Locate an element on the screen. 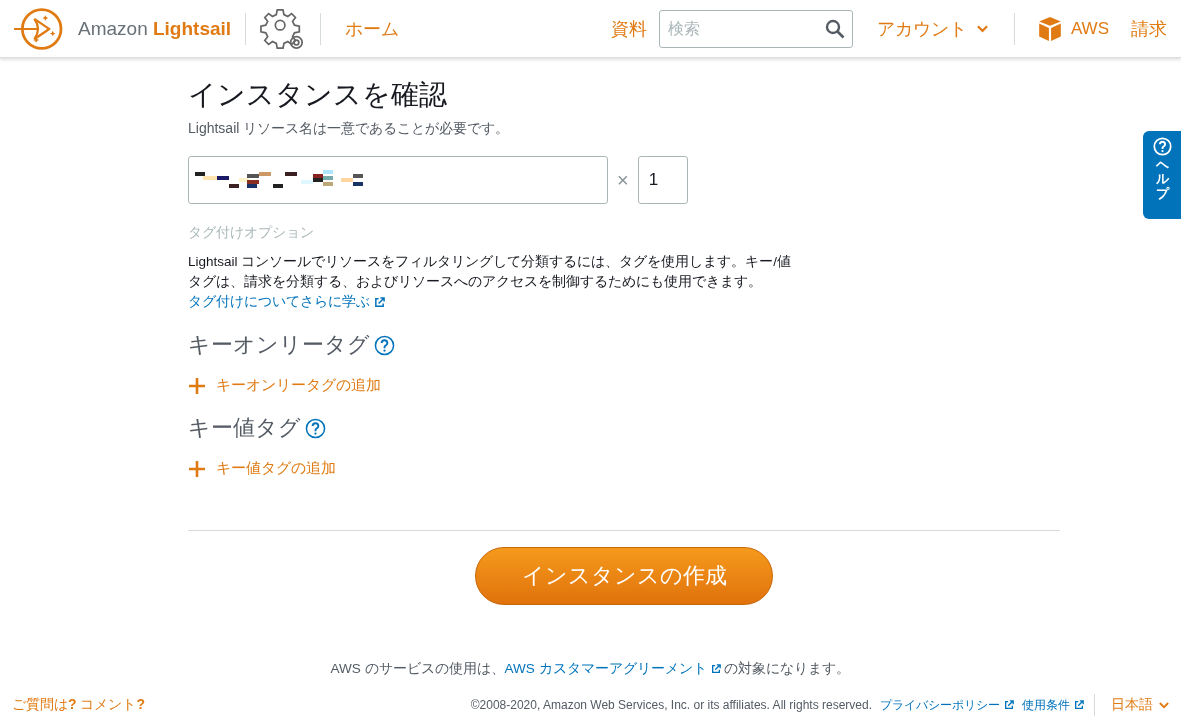  tagging-description: Lightsail コンソールでリソースをフィルタリングして分類するには、タグを使用します。キー/値タグは、請求を分類する、およびリソースへのアクセスを制御するためにも使用できます。 is located at coordinates (490, 272).